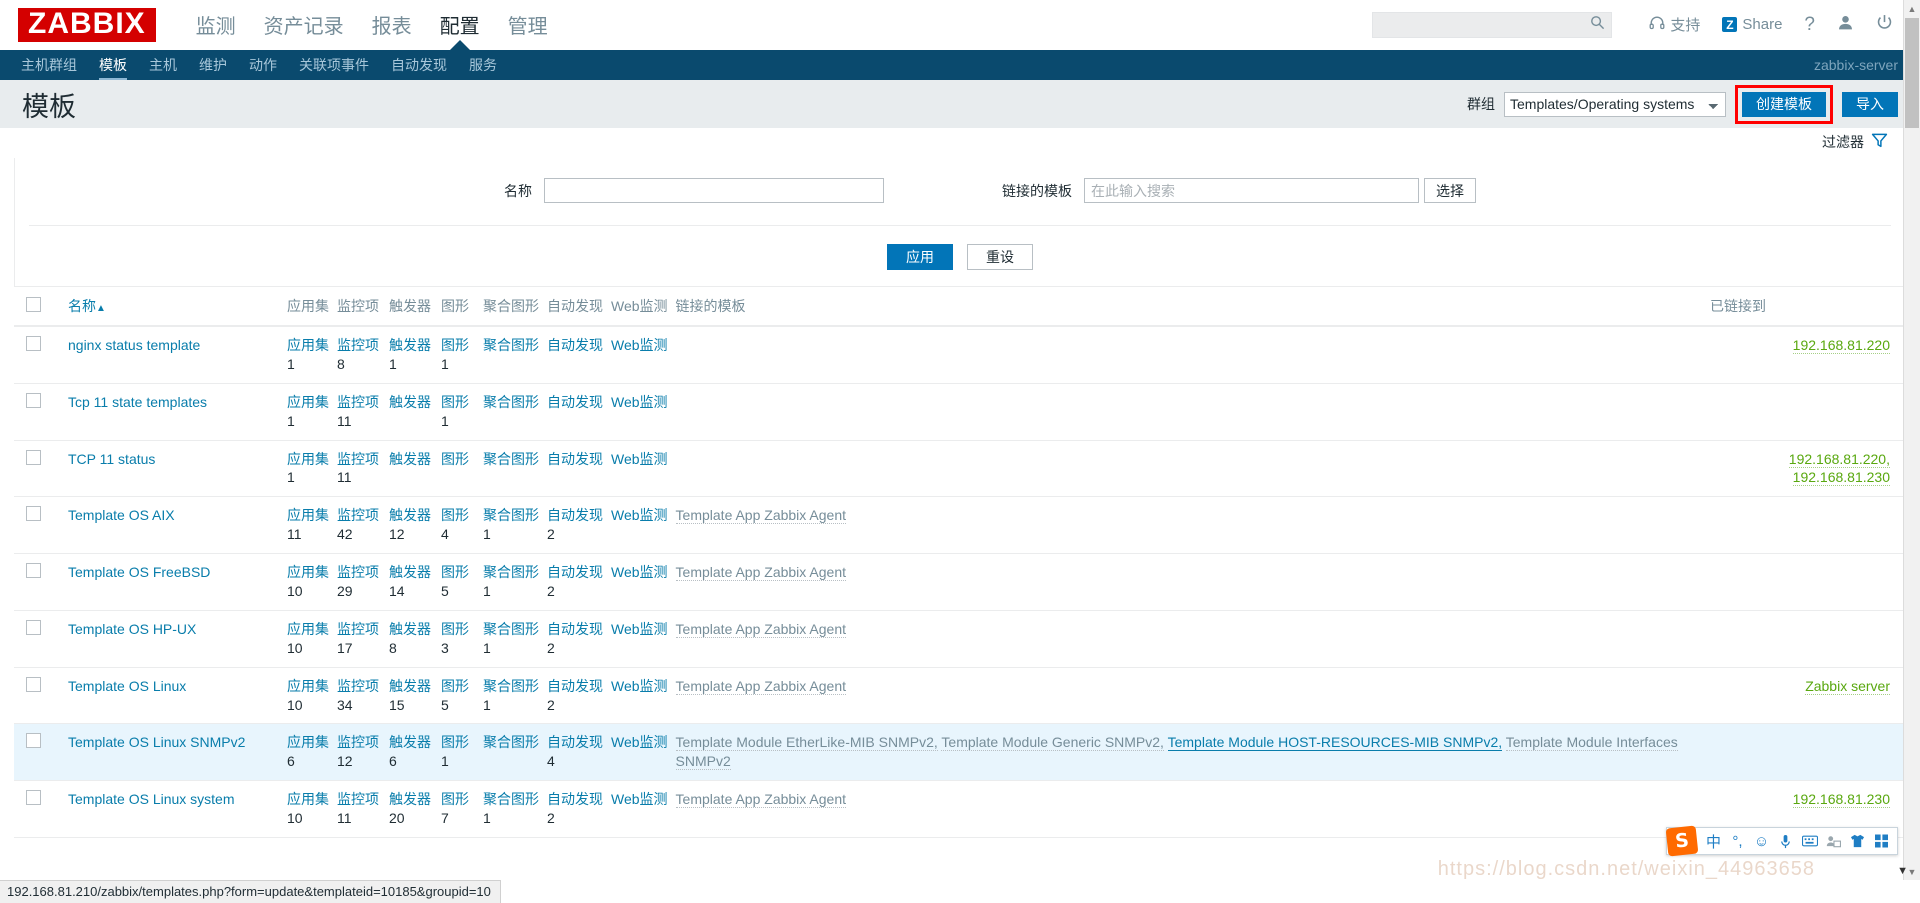  I want to click on select-all-checkbox, so click(33, 304).